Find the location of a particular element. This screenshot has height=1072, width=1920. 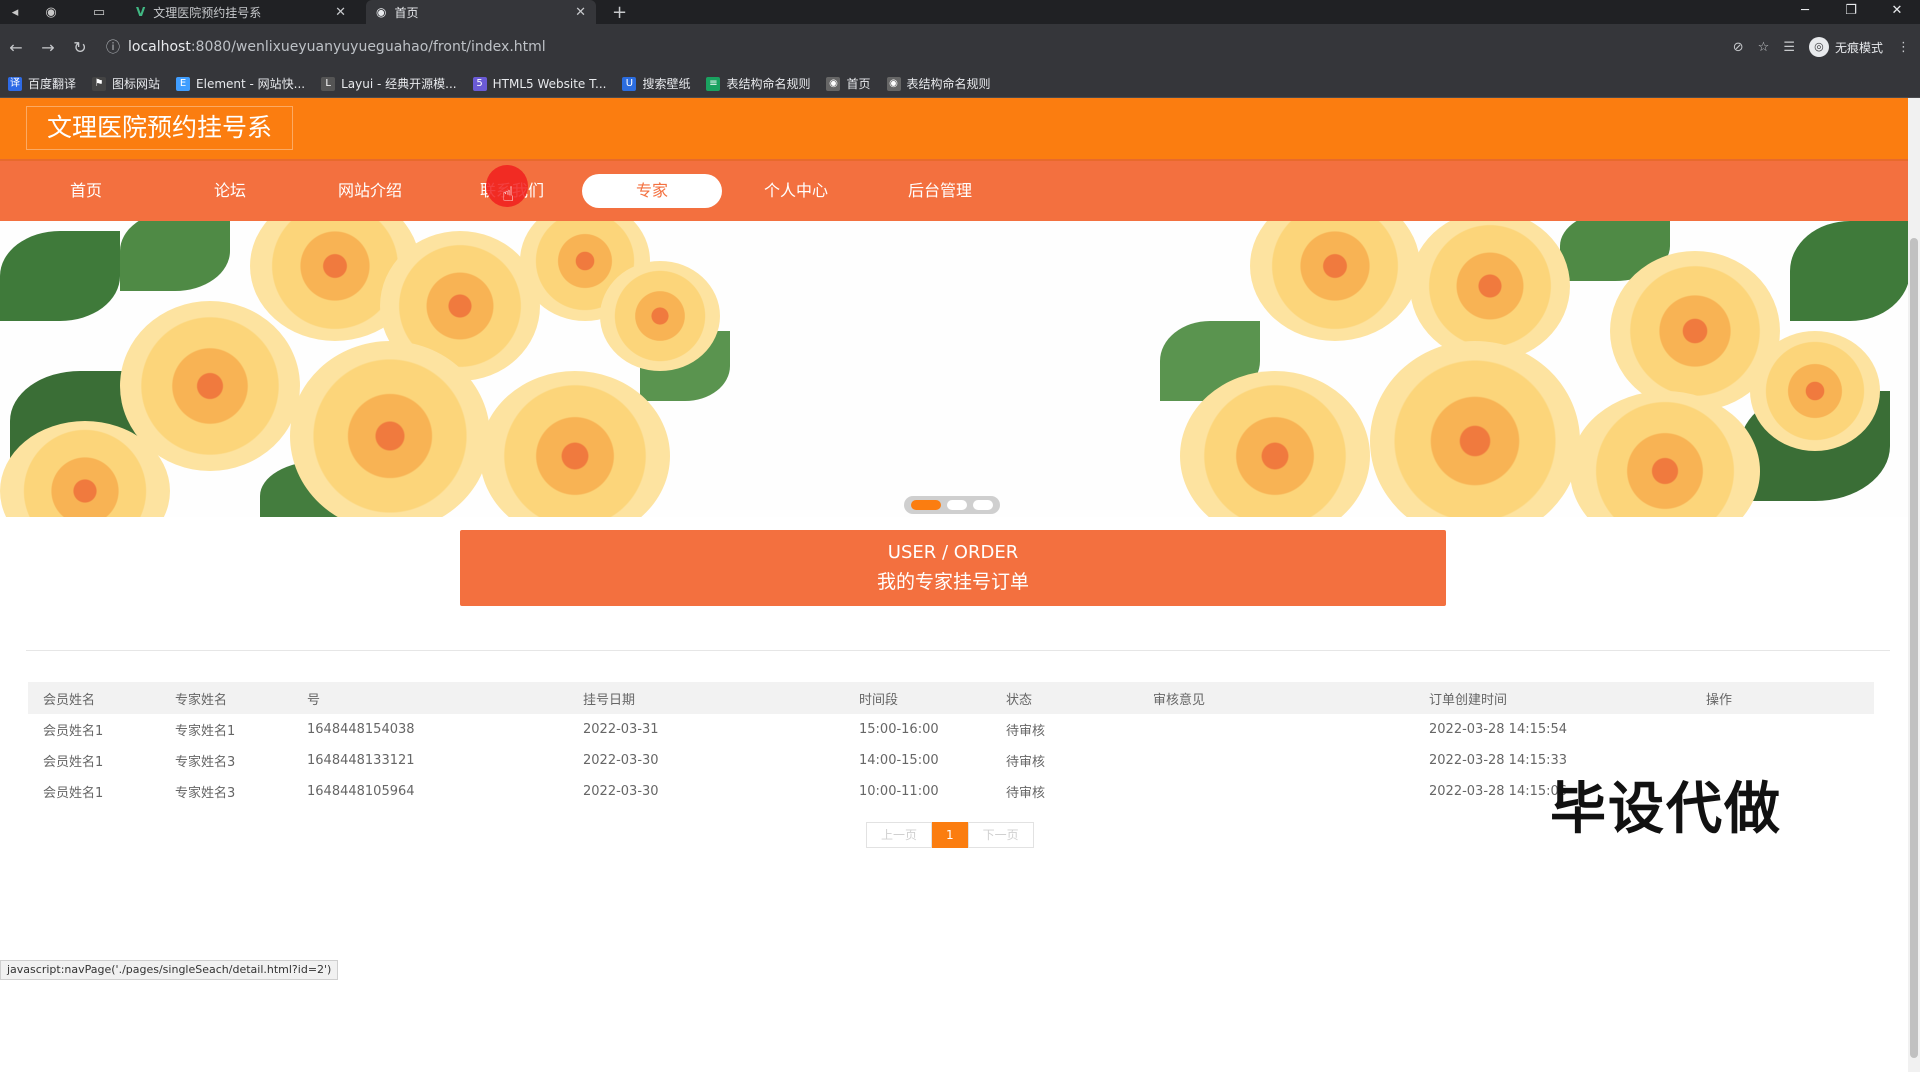

cell-date: 2022-03-31 is located at coordinates (621, 729).